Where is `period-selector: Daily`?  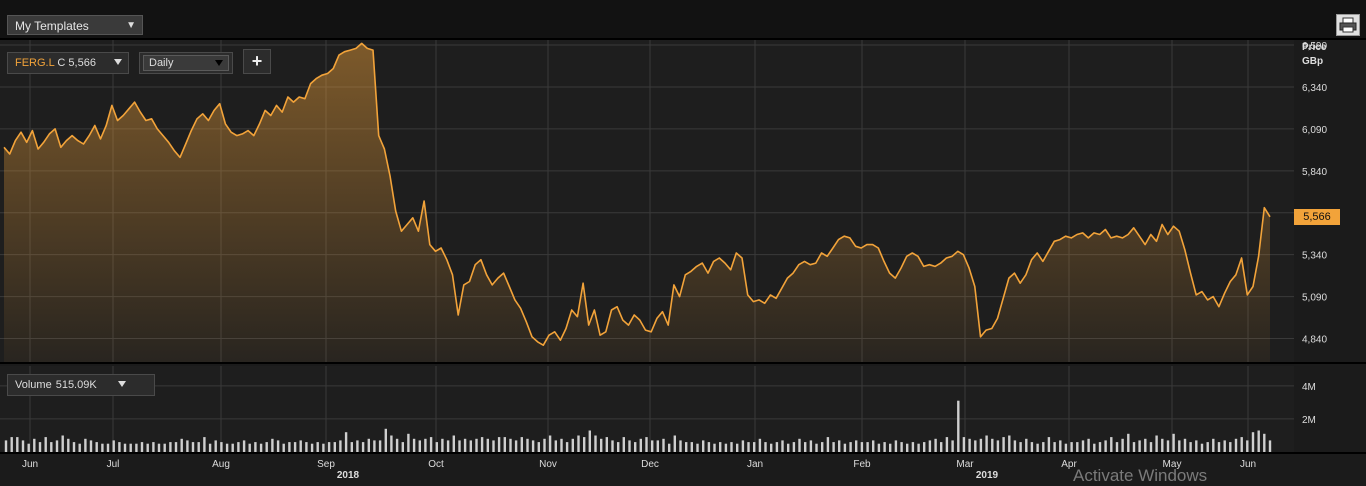
period-selector: Daily is located at coordinates (186, 63).